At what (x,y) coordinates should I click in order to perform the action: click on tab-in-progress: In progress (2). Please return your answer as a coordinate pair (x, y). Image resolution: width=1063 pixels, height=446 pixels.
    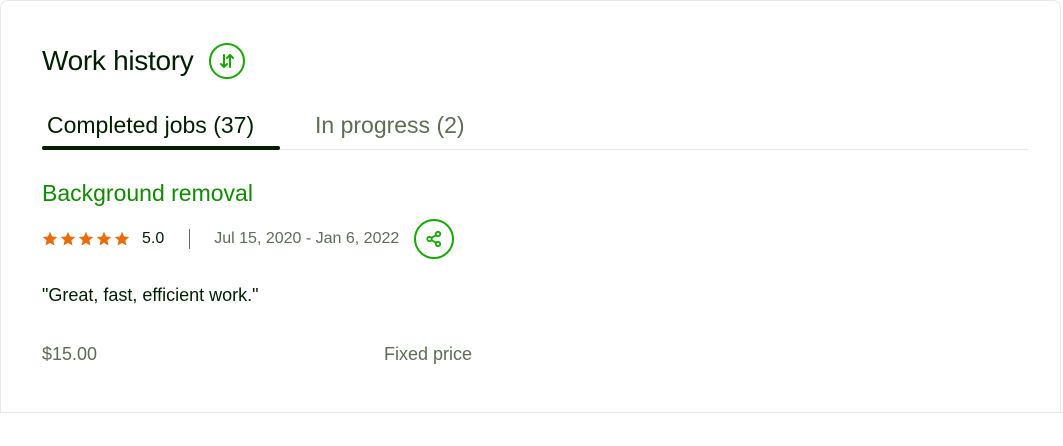
    Looking at the image, I should click on (390, 125).